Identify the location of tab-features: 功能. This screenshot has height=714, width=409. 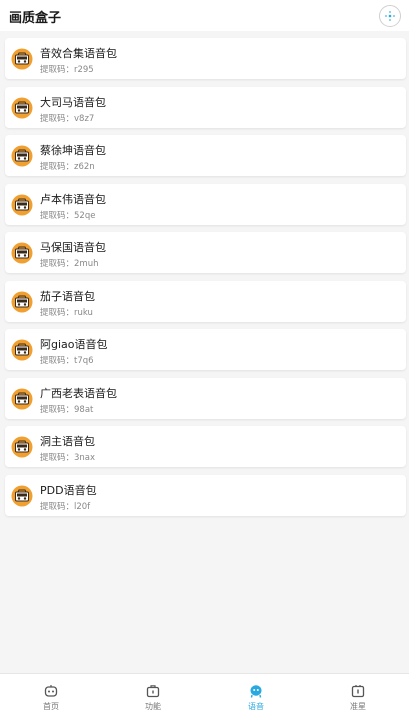
(153, 694).